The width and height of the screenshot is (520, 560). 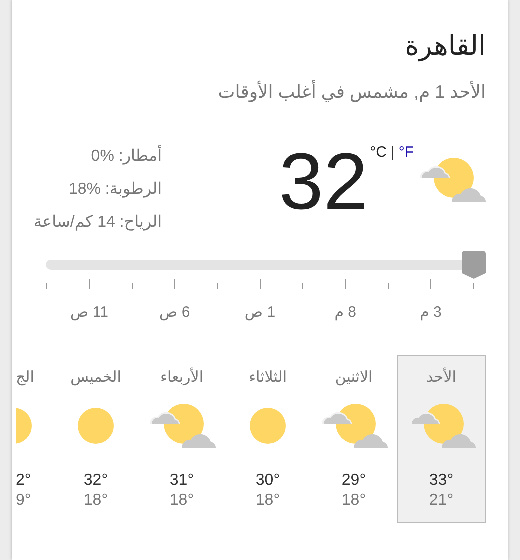 What do you see at coordinates (431, 312) in the screenshot?
I see `time-label: 3 م` at bounding box center [431, 312].